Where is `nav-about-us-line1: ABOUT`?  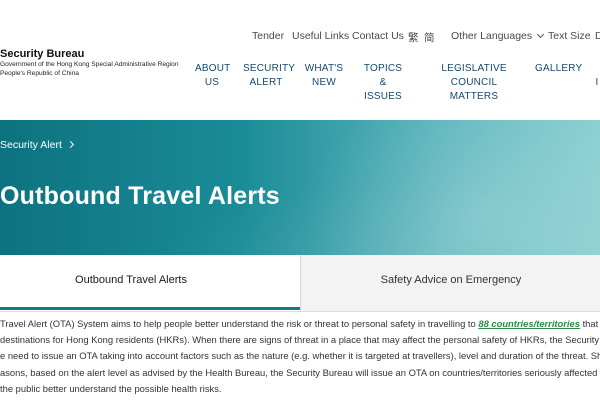
nav-about-us-line1: ABOUT is located at coordinates (213, 68).